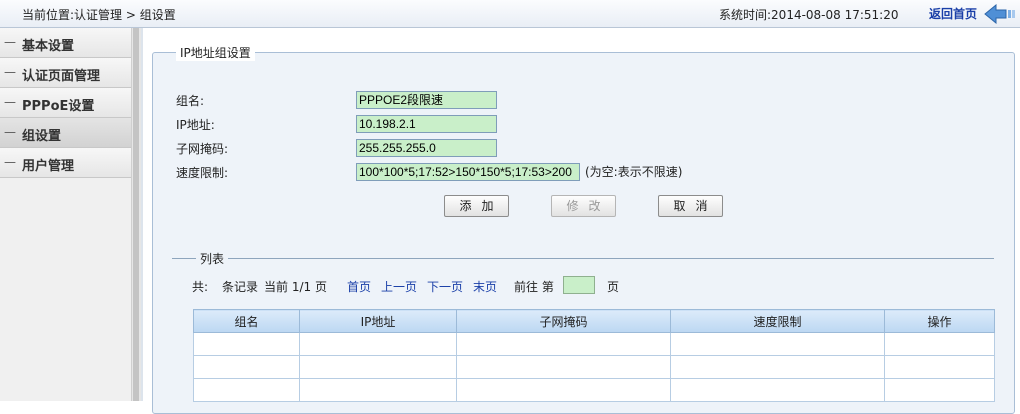 This screenshot has height=414, width=1020. What do you see at coordinates (58, 106) in the screenshot?
I see `sidebar-item-label: PPPoE设置` at bounding box center [58, 106].